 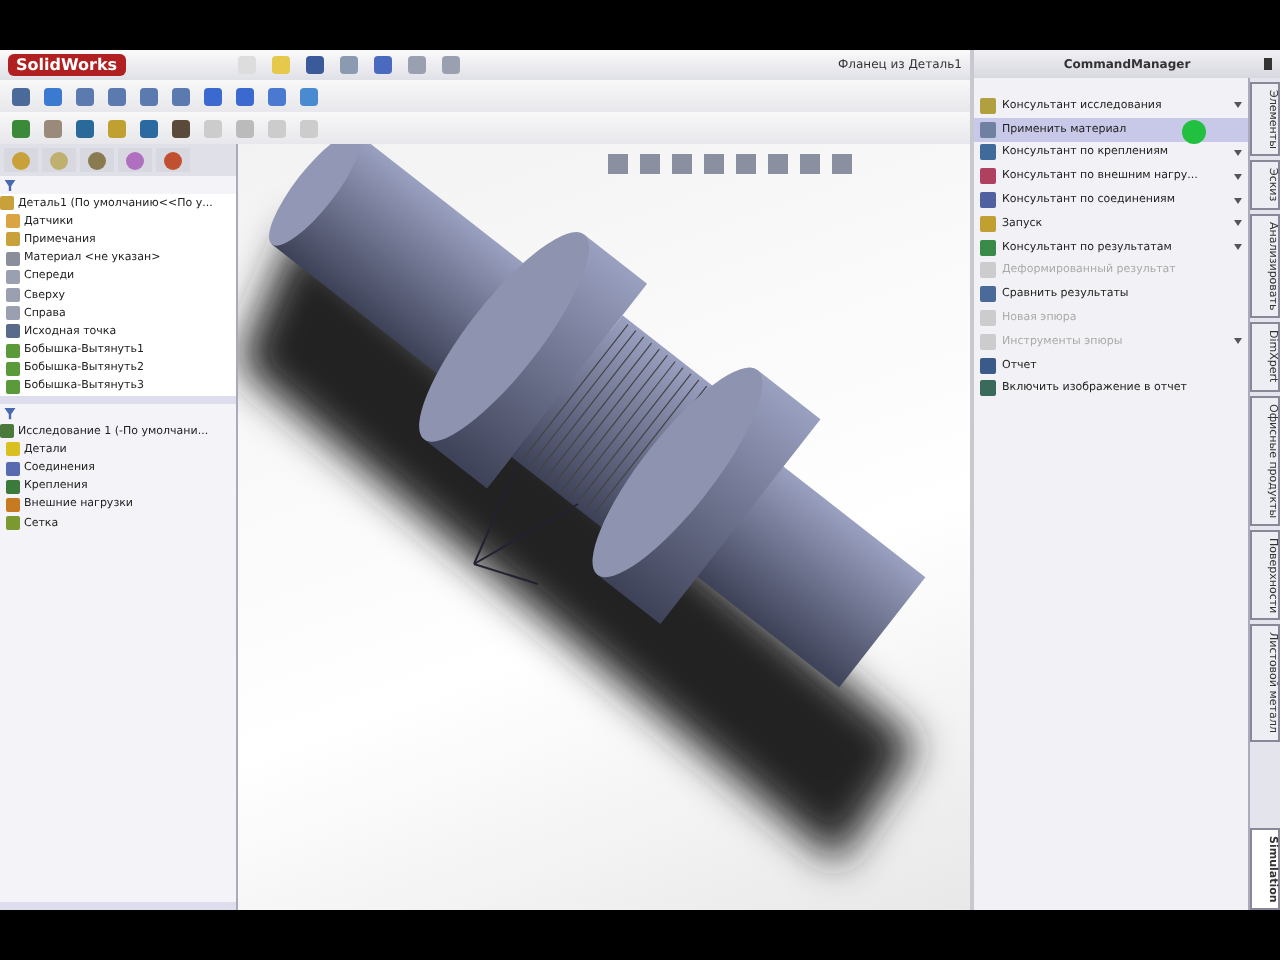 I want to click on axis-triad-icon, so click(x=526, y=524).